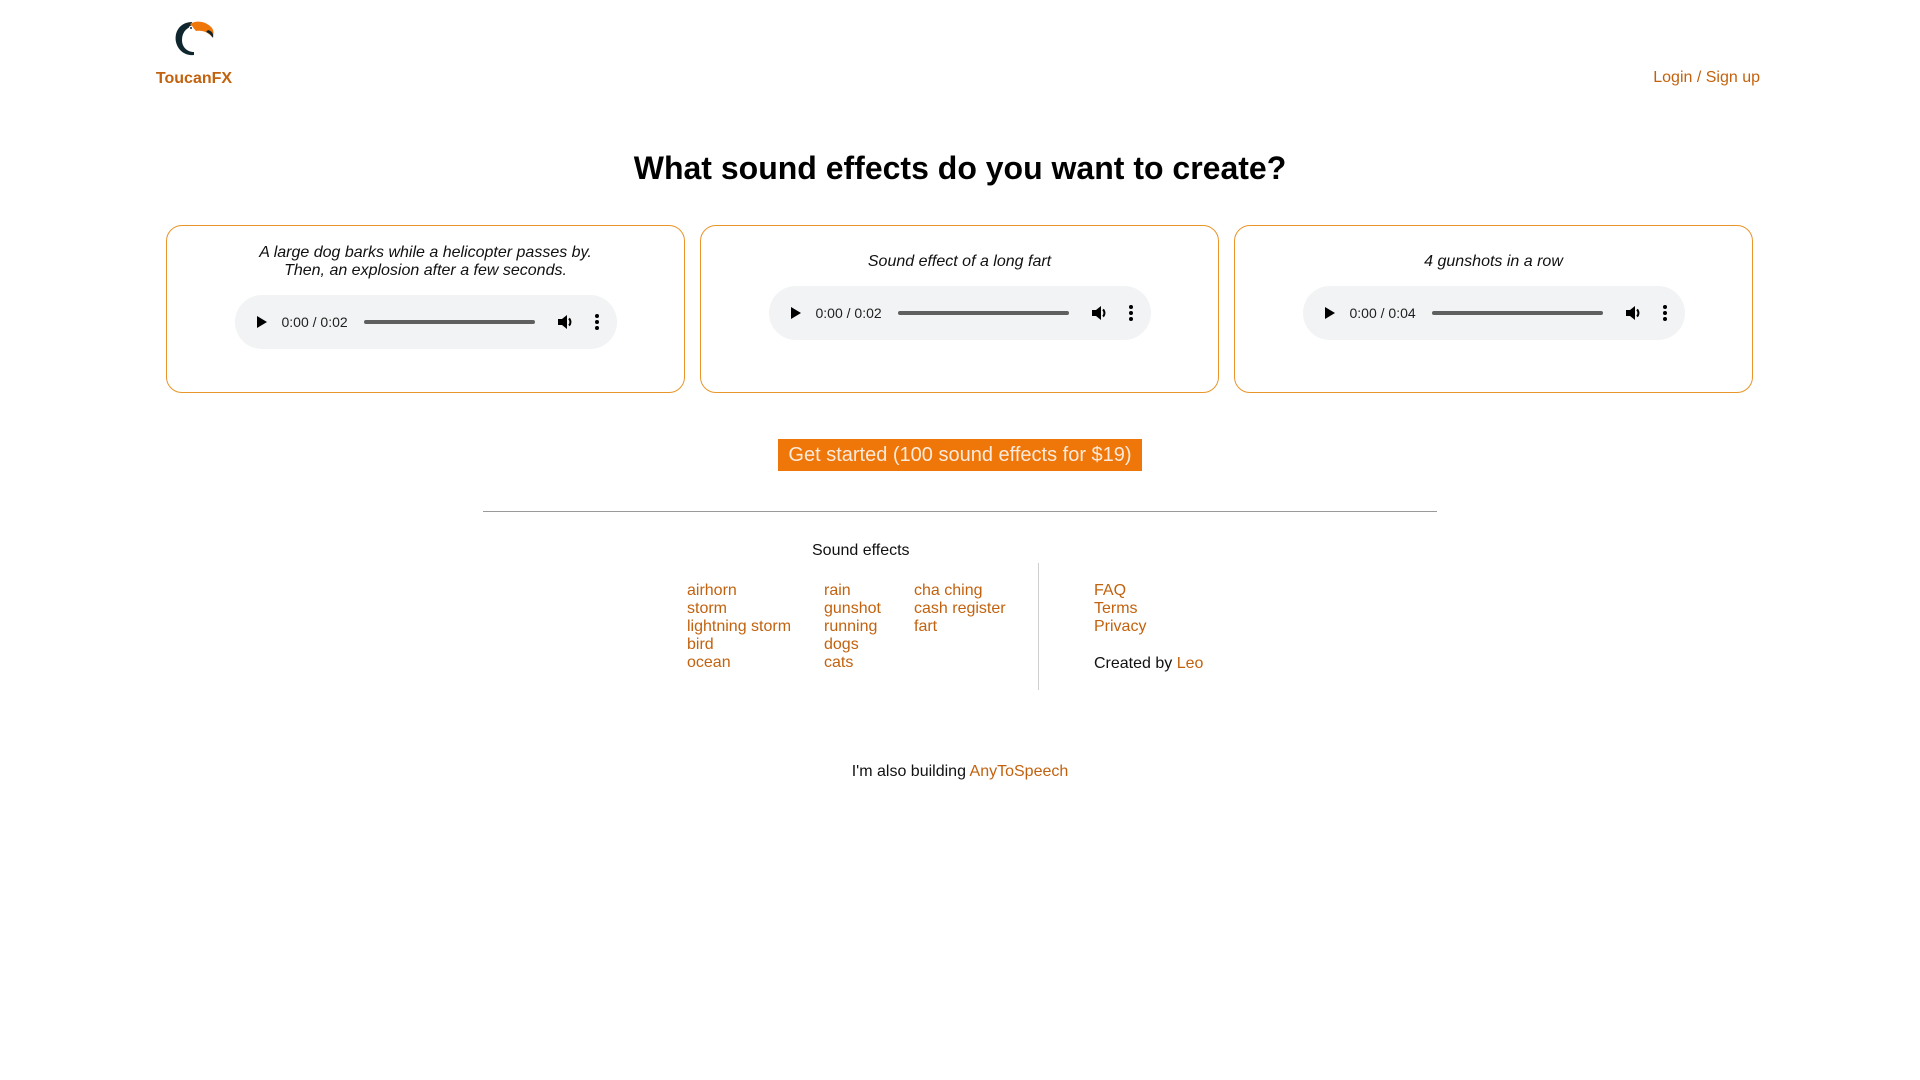  I want to click on terms-link: Terms, so click(1120, 609).